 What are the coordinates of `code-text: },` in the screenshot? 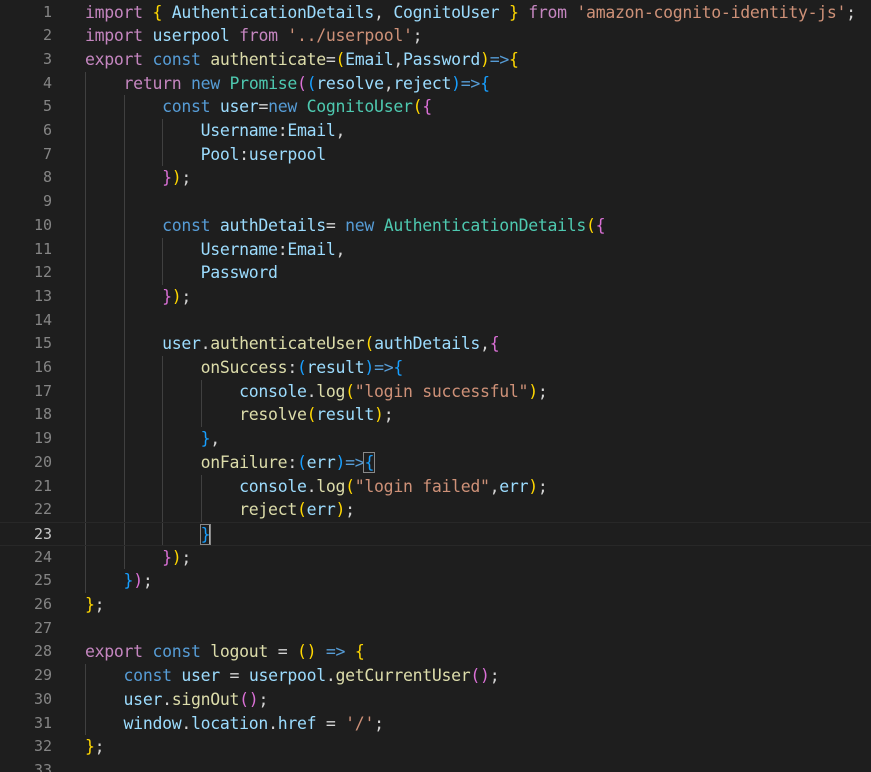 It's located at (153, 439).